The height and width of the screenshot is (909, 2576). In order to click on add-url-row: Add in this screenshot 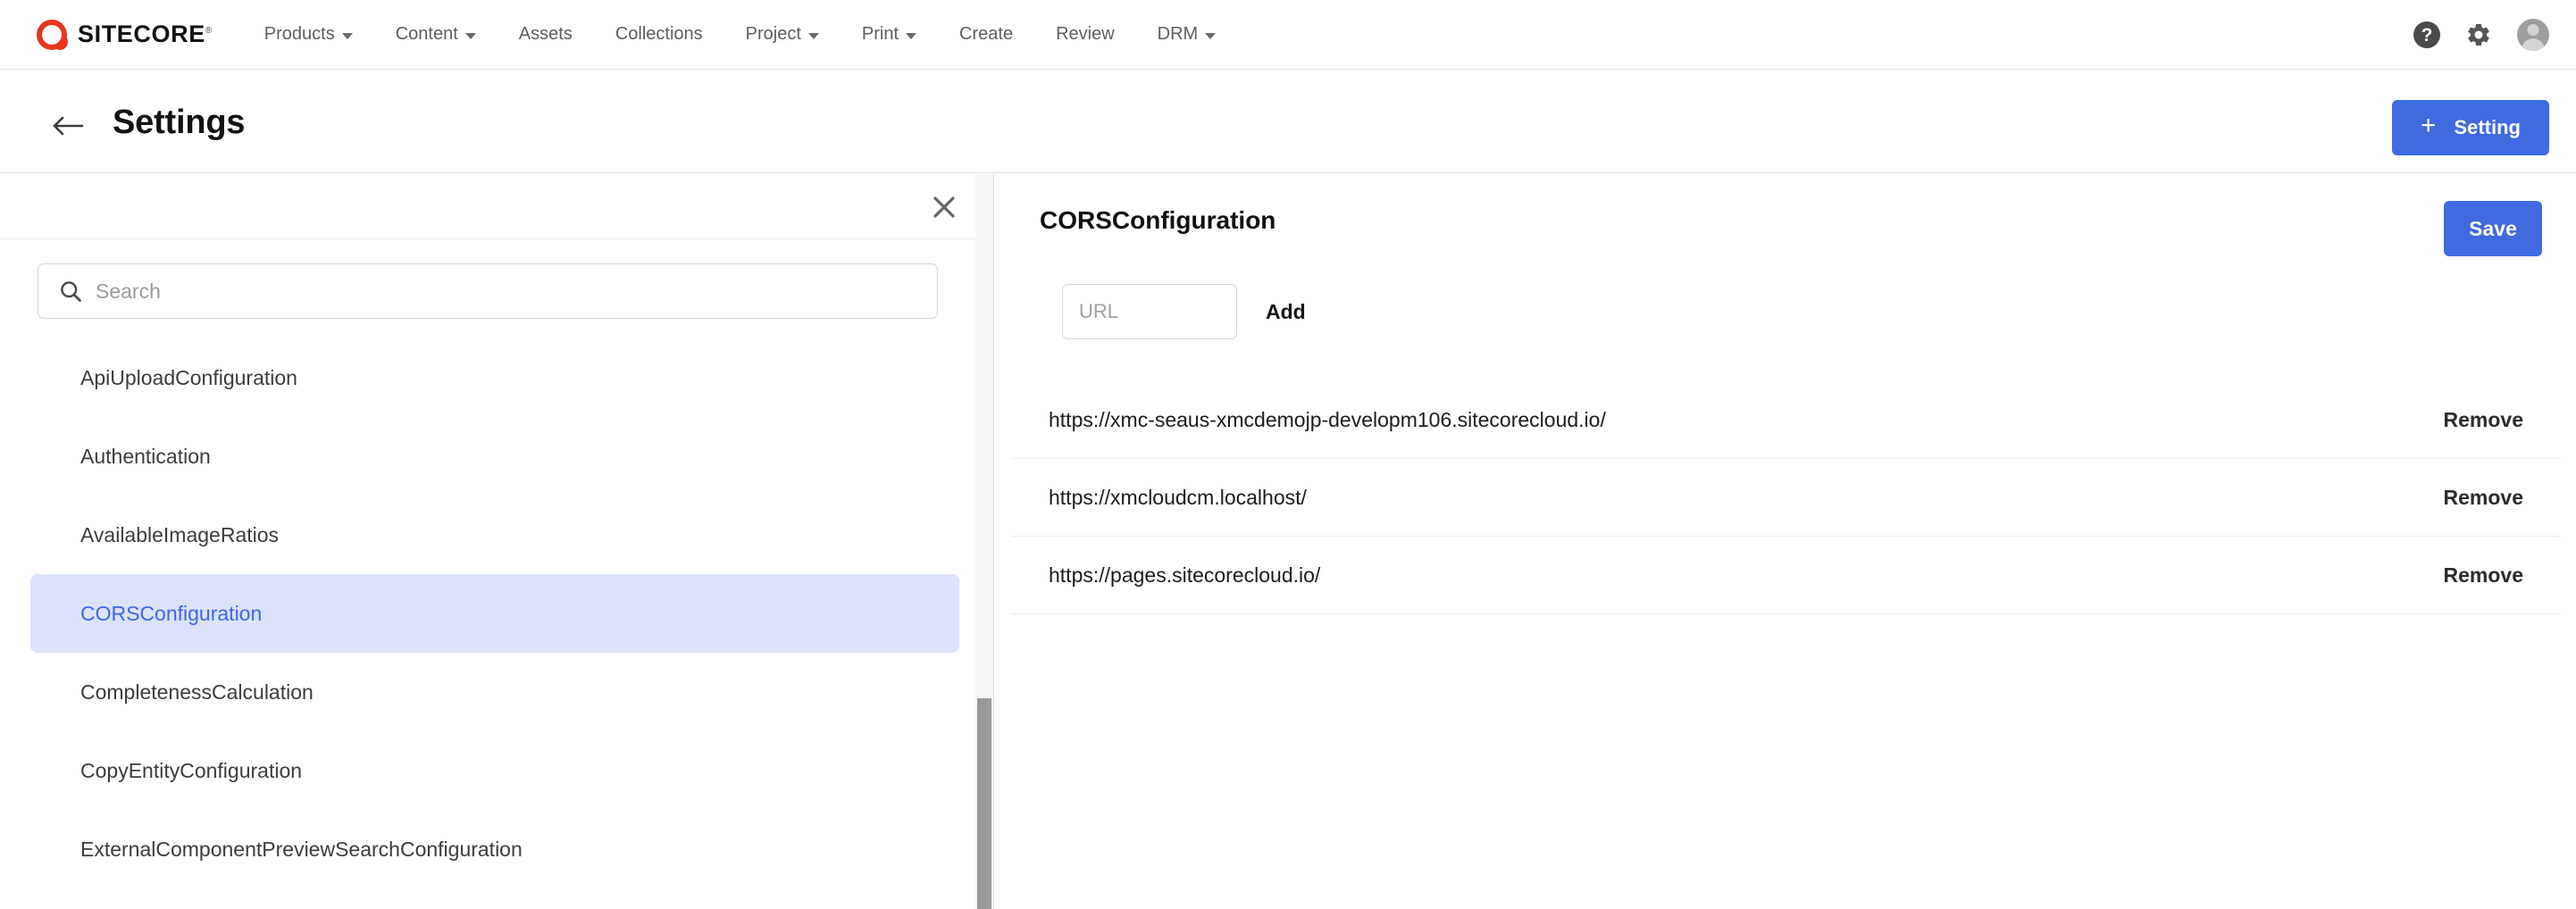, I will do `click(1186, 311)`.